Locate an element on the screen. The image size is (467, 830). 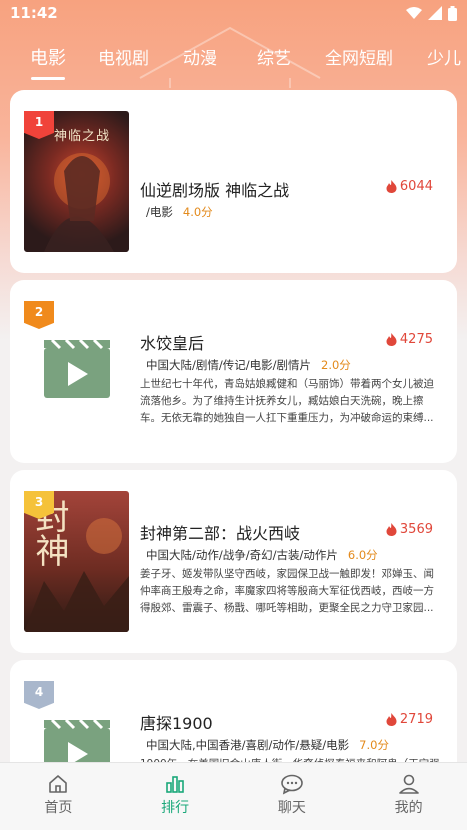
rank-badge: 4 is located at coordinates (39, 695).